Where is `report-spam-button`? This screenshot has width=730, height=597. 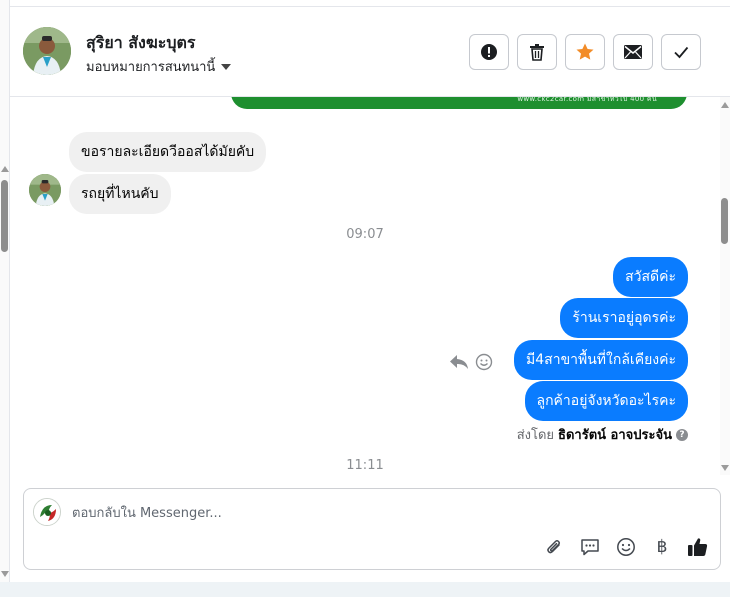
report-spam-button is located at coordinates (489, 52).